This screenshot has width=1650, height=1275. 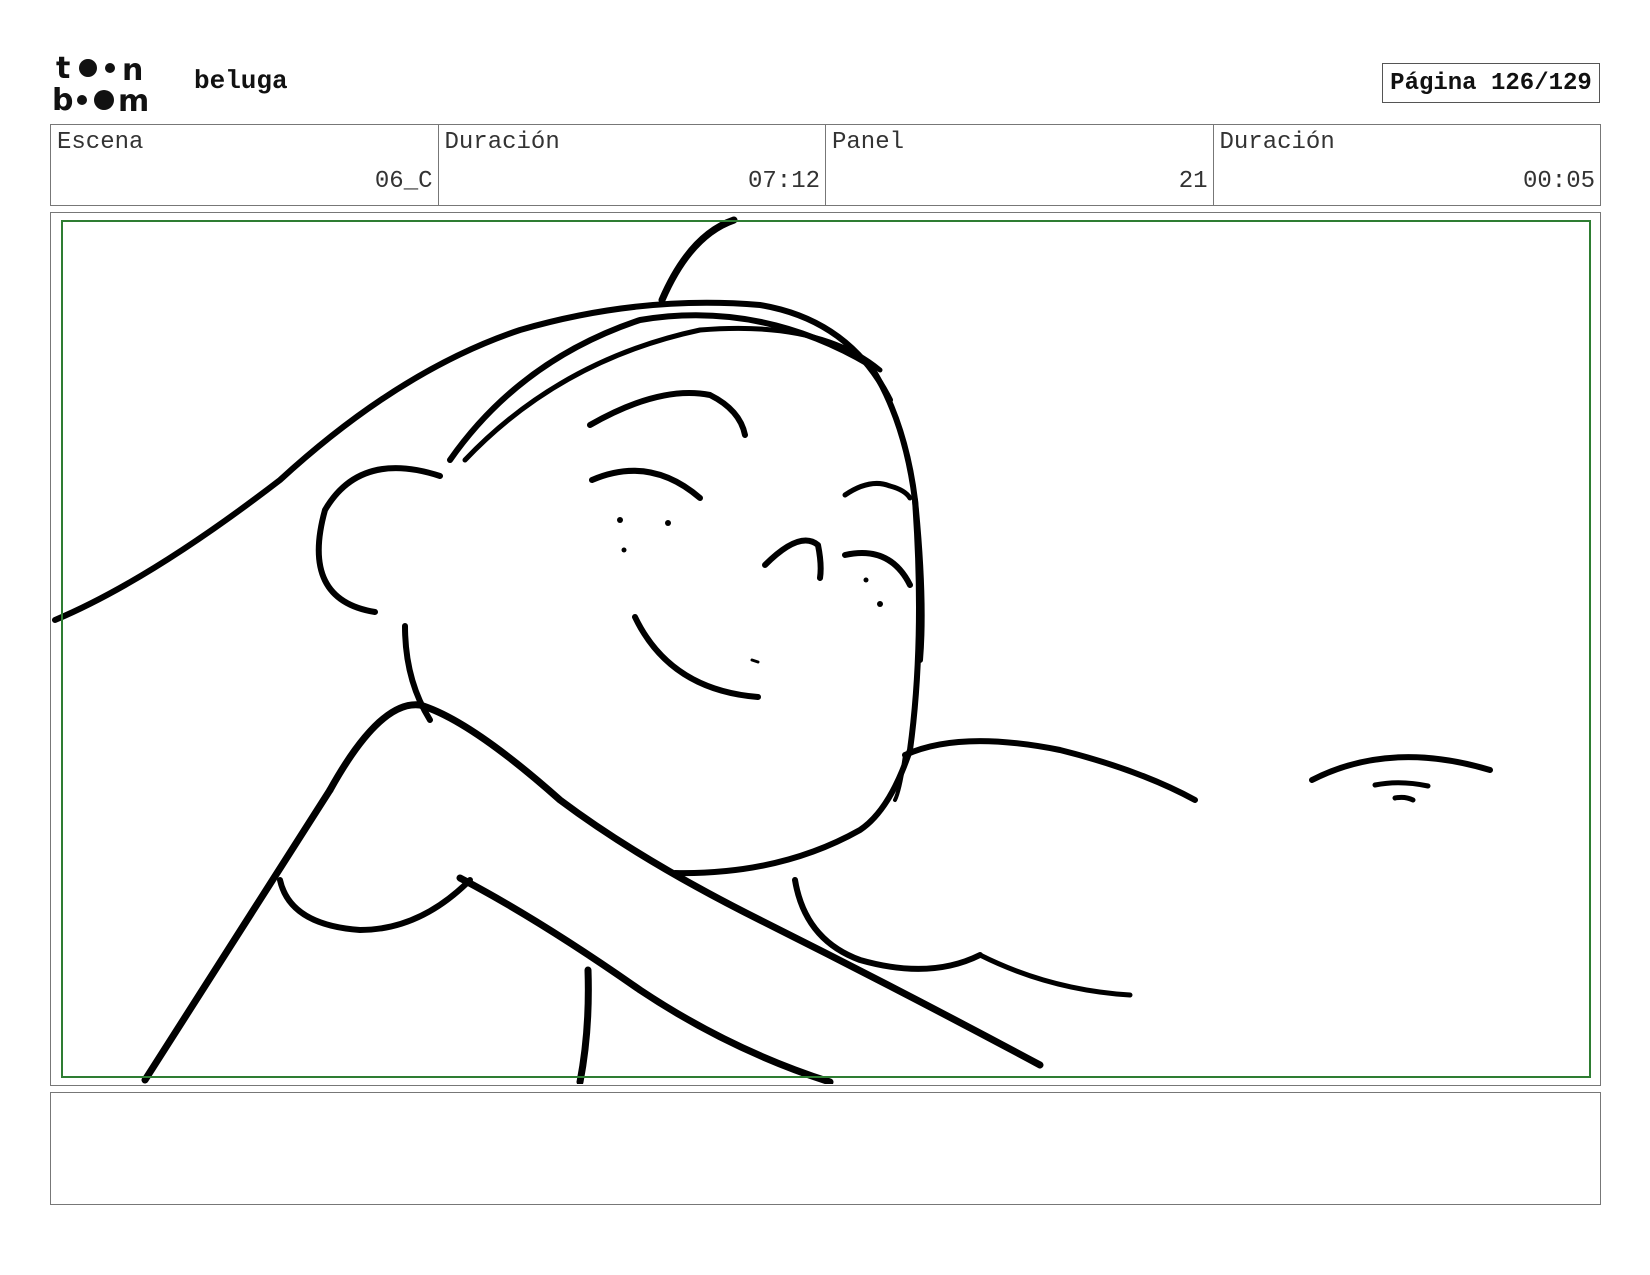 I want to click on toon-boom-logo: t n b m, so click(x=100, y=83).